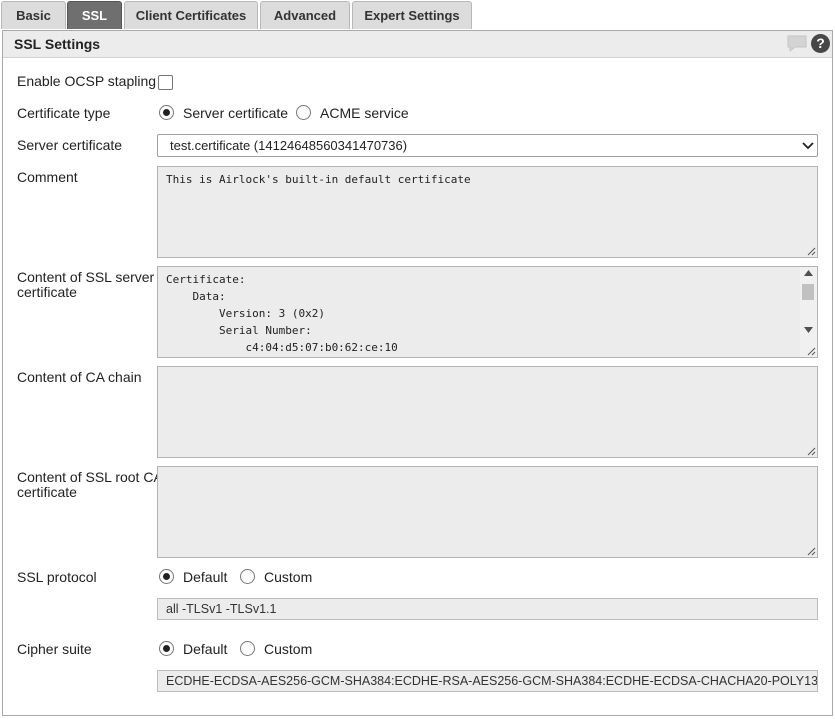 This screenshot has width=835, height=719. Describe the element at coordinates (47, 177) in the screenshot. I see `comment-label: Comment` at that location.